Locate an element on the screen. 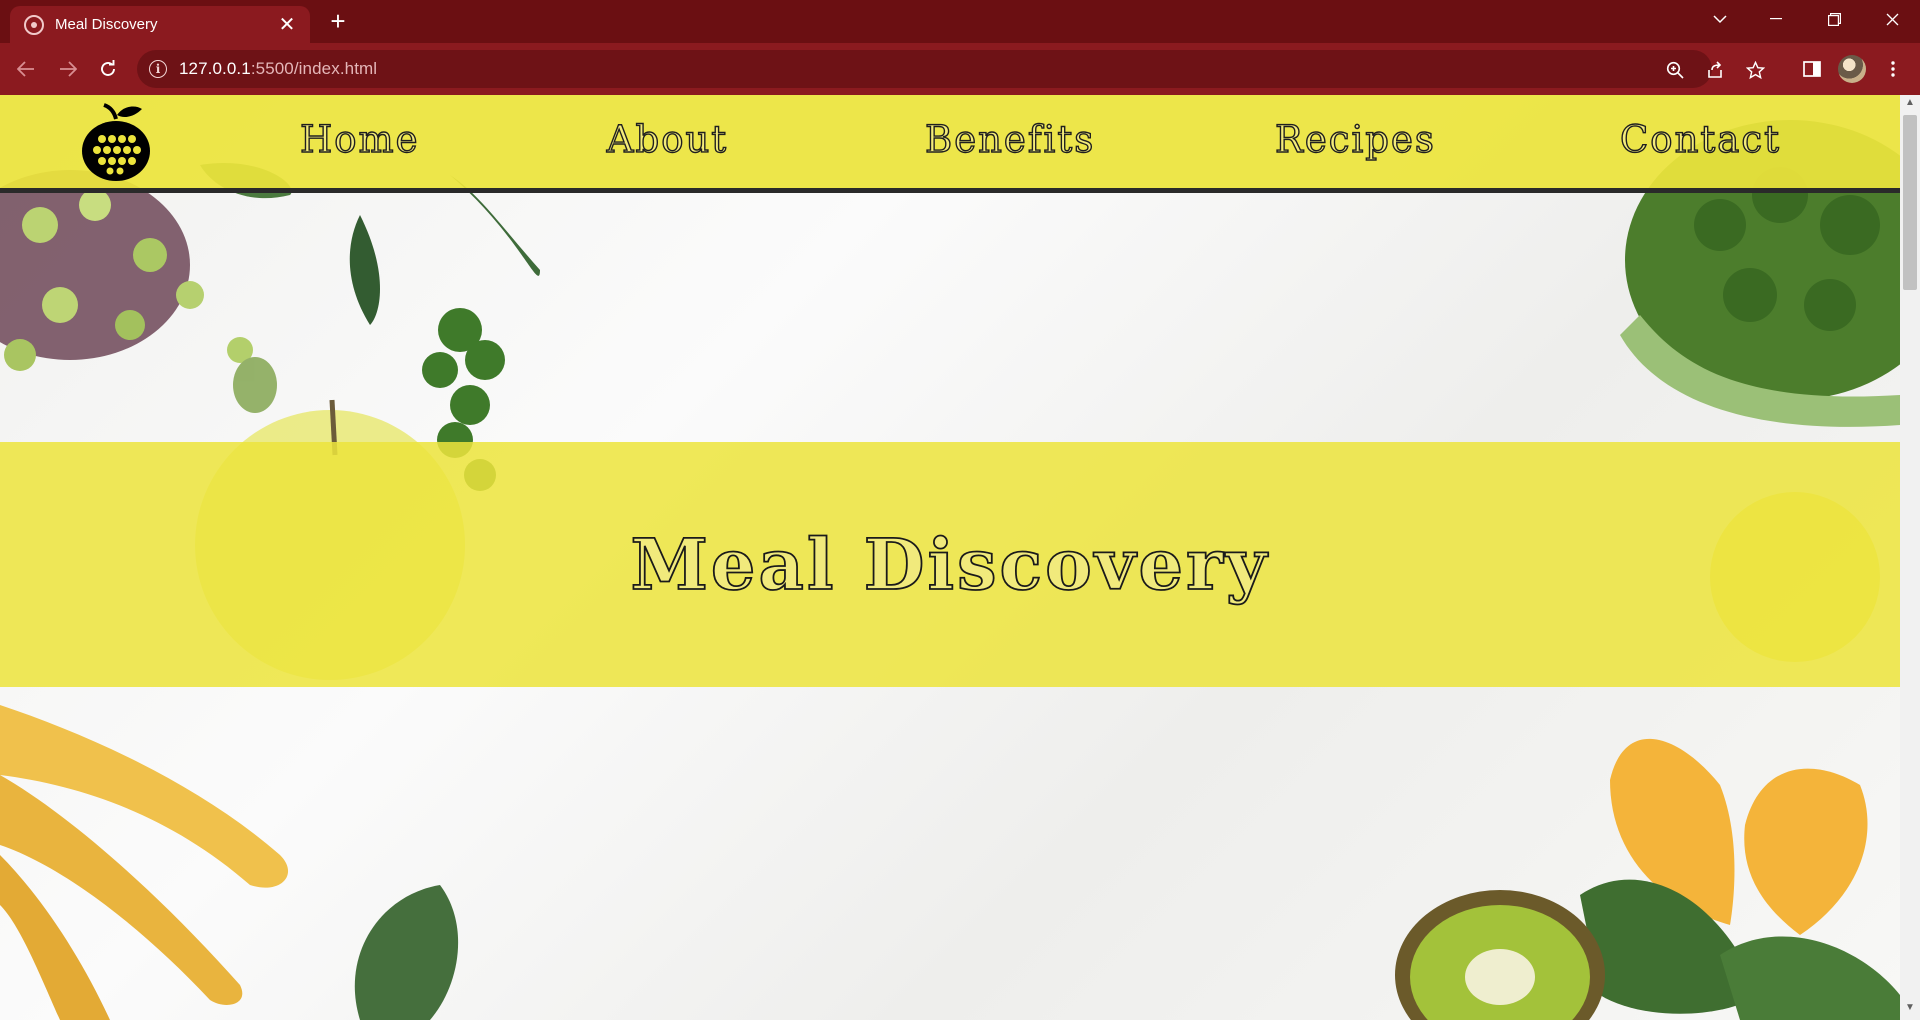 This screenshot has width=1920, height=1020. browser-toolbar: i 127.0.0.1:5500/index.html is located at coordinates (960, 69).